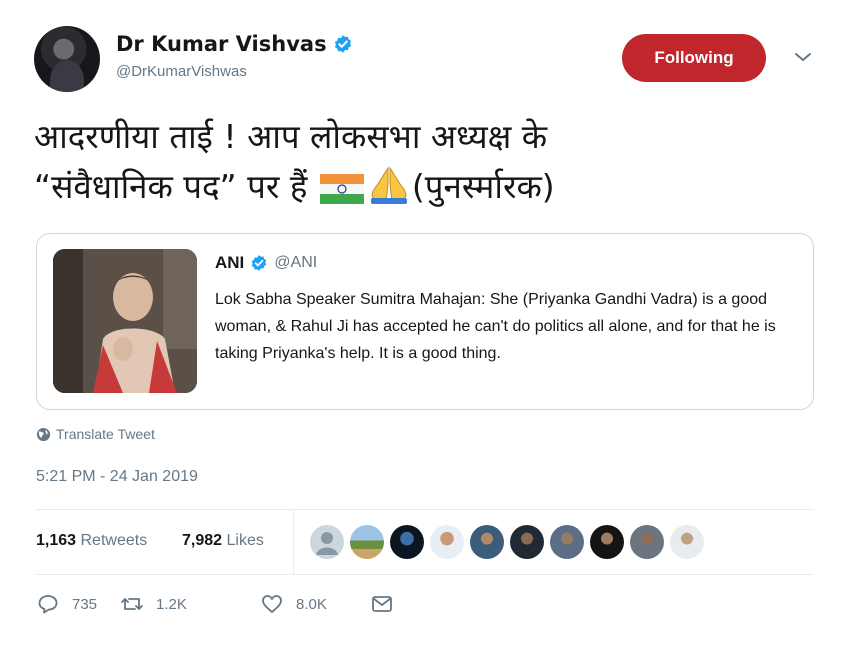  What do you see at coordinates (221, 44) in the screenshot?
I see `author-display-name: Dr Kumar Vishvas` at bounding box center [221, 44].